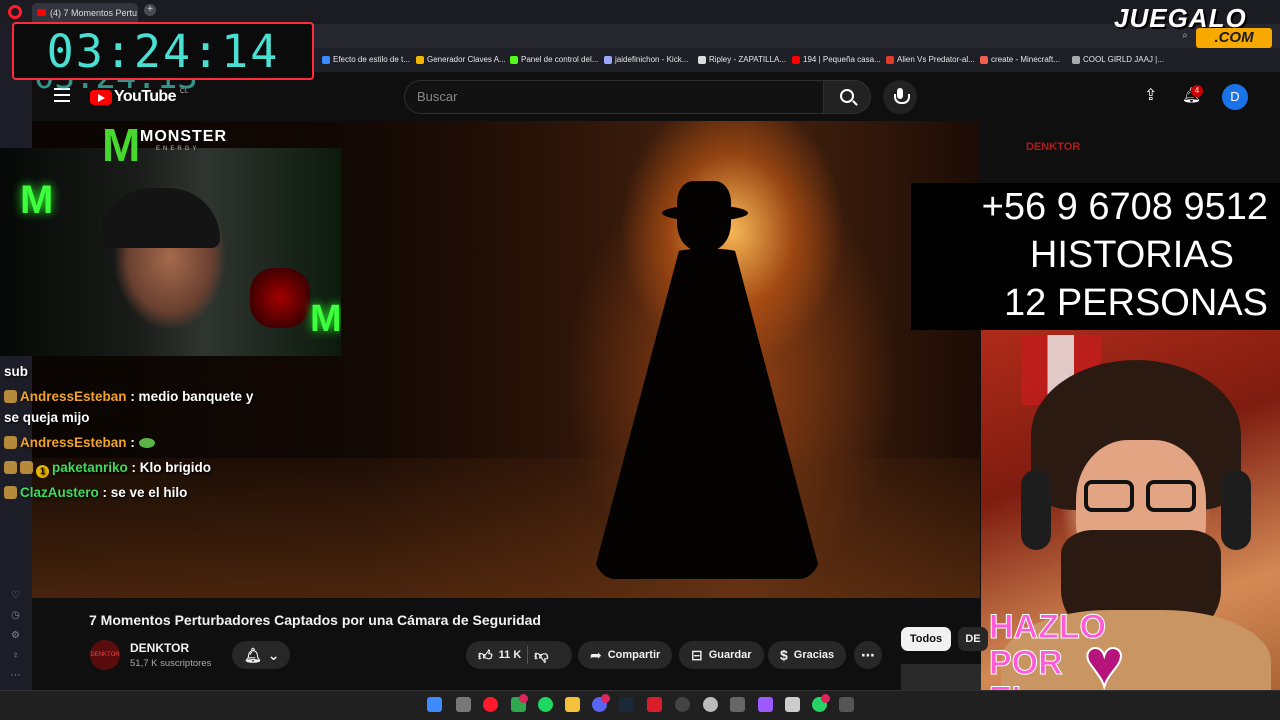 This screenshot has width=1280, height=720. I want to click on hazlo-line: HAZLO, so click(1048, 627).